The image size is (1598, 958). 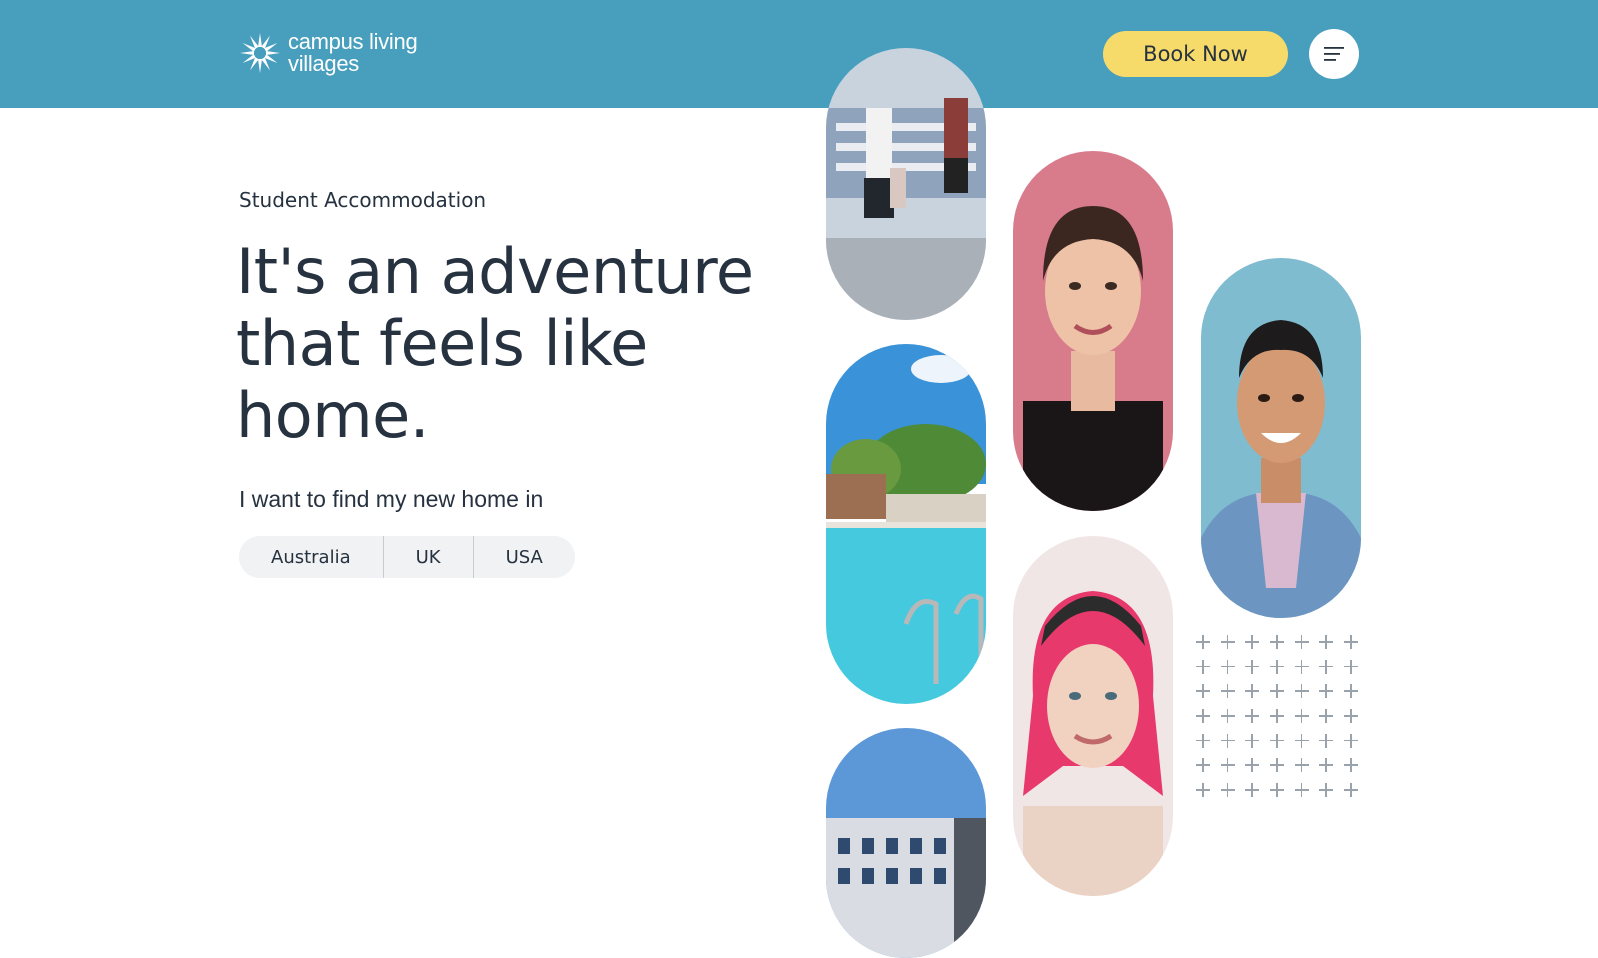 I want to click on eyebrow-label: Student Accommodation, so click(x=363, y=200).